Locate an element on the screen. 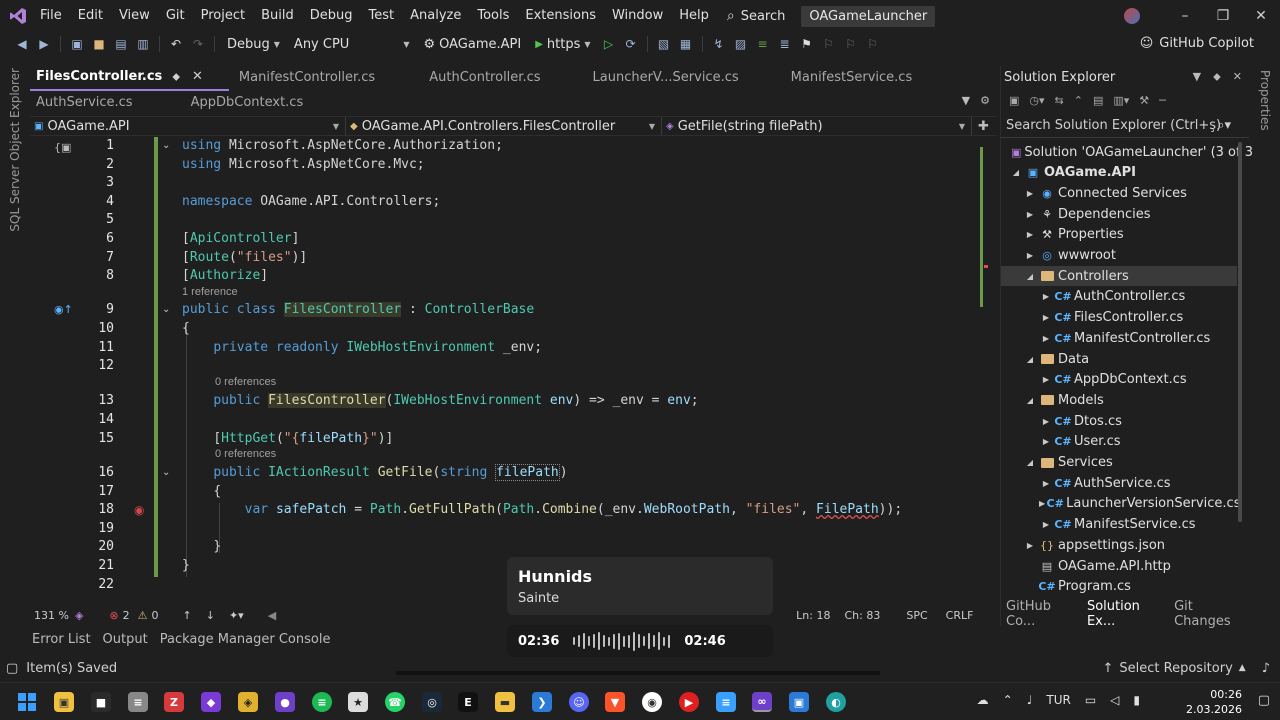  sourcetree-icon: ◈ is located at coordinates (248, 702).